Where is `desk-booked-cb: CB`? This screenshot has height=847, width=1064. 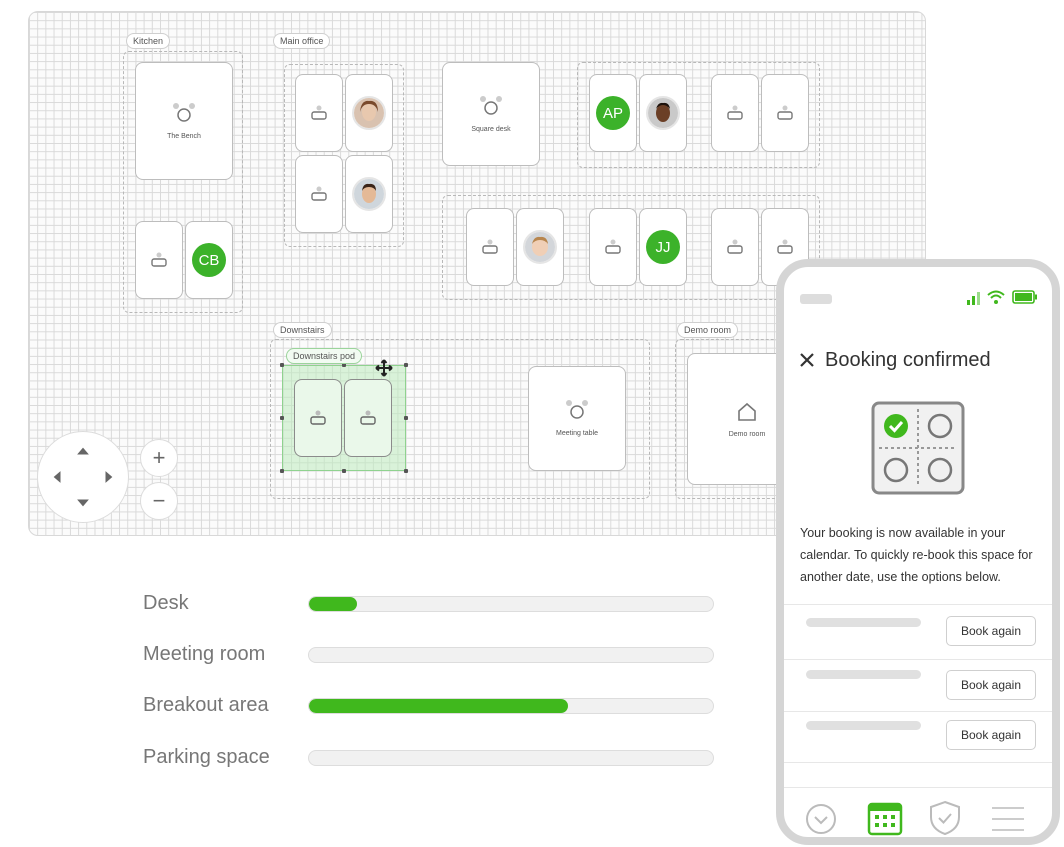 desk-booked-cb: CB is located at coordinates (209, 260).